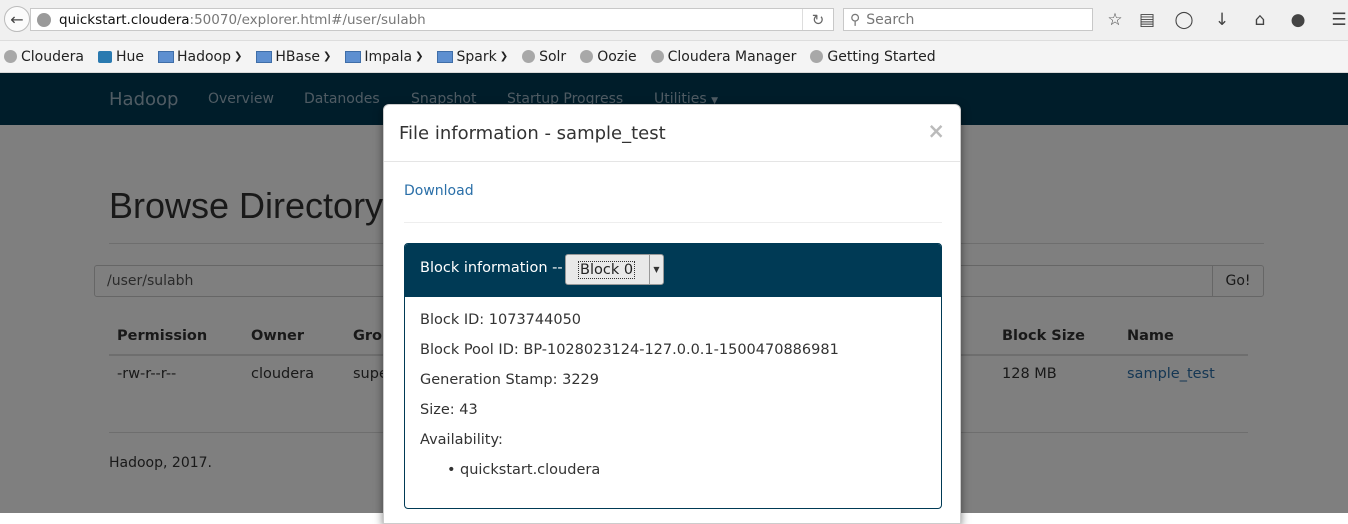  I want to click on dropdown-arrow-icon: ▼, so click(656, 269).